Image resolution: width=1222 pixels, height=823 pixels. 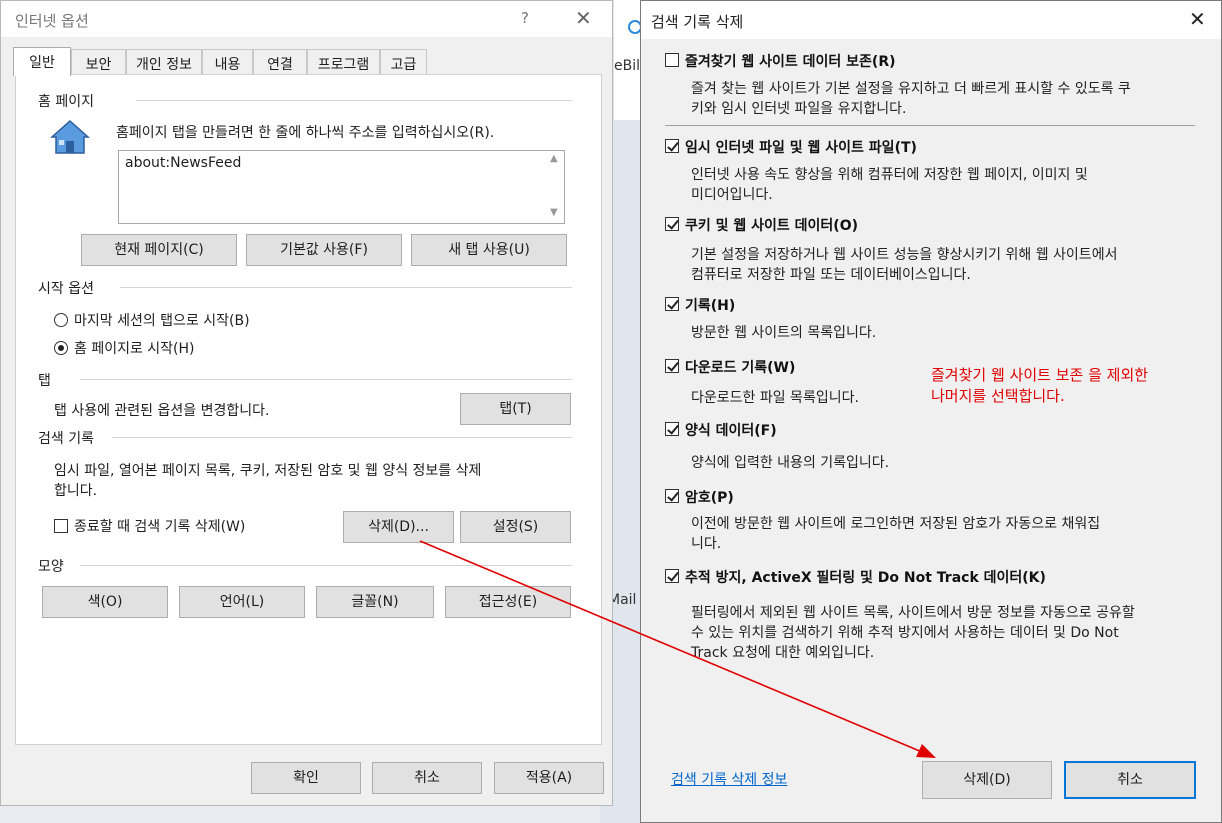 I want to click on startup-label: 시작 옵션, so click(x=66, y=289).